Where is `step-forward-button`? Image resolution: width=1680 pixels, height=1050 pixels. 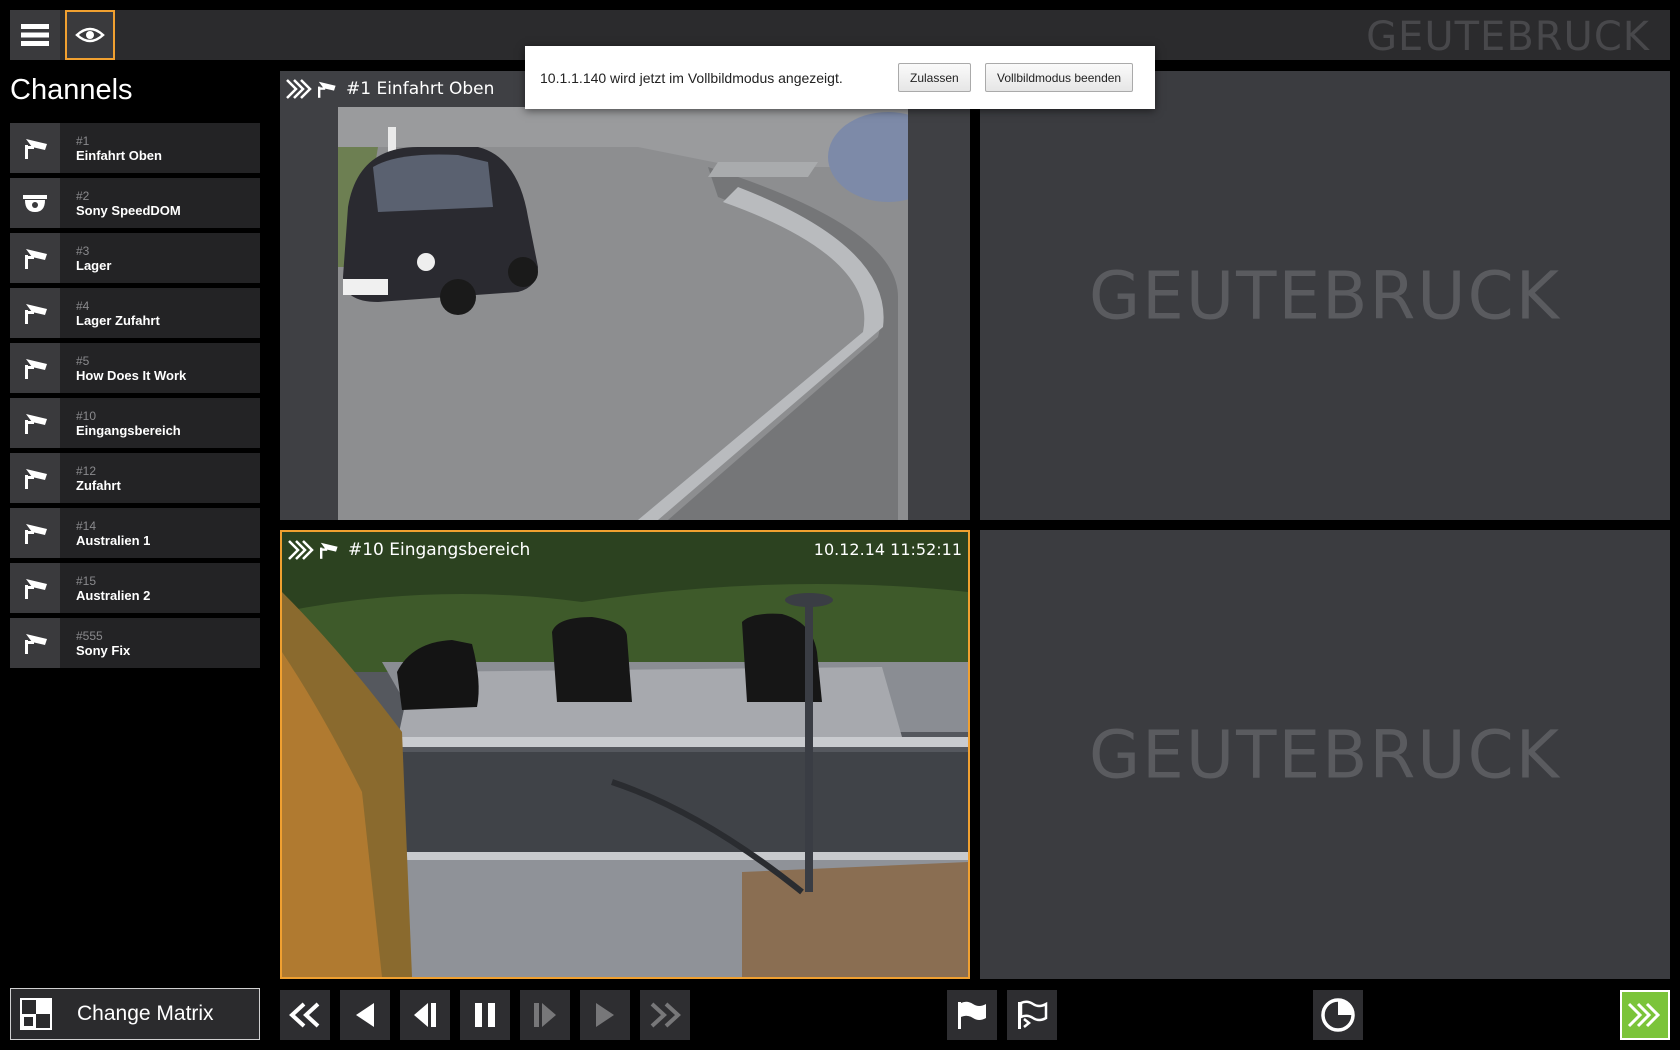 step-forward-button is located at coordinates (545, 1015).